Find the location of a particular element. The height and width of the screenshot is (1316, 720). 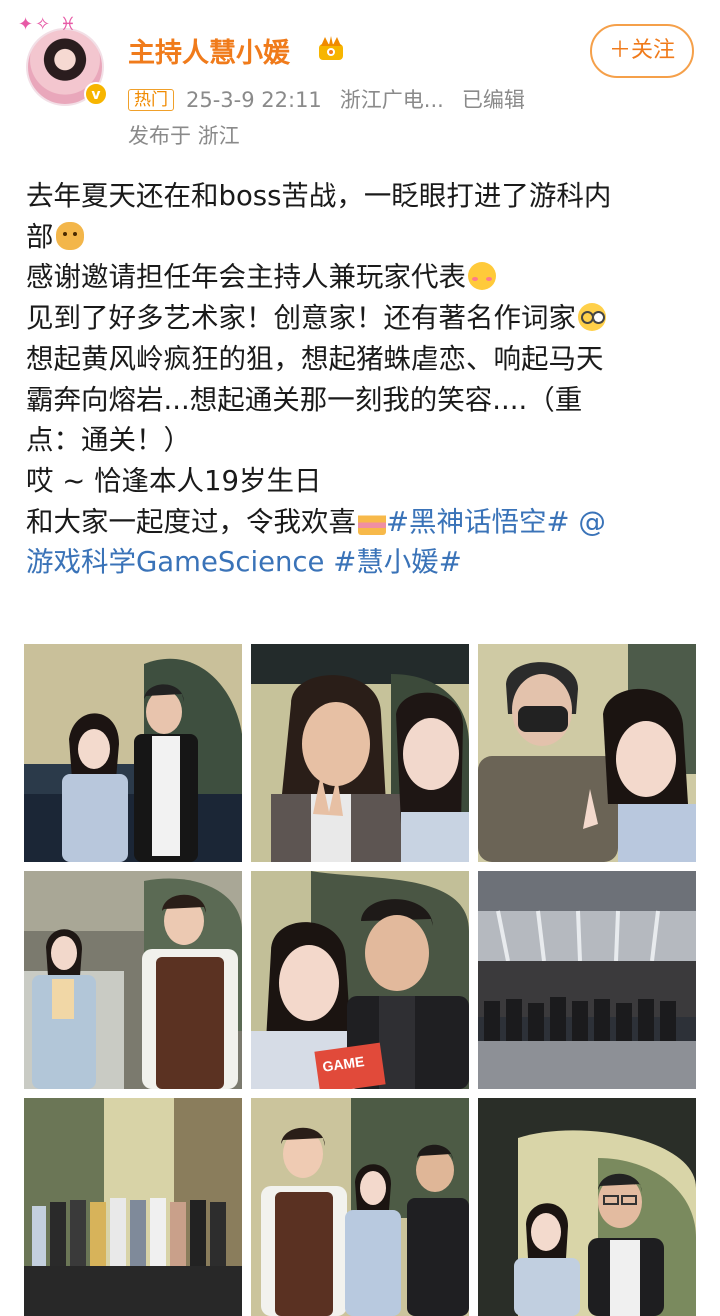

photo-host-with-masked-man-selfie is located at coordinates (587, 753).